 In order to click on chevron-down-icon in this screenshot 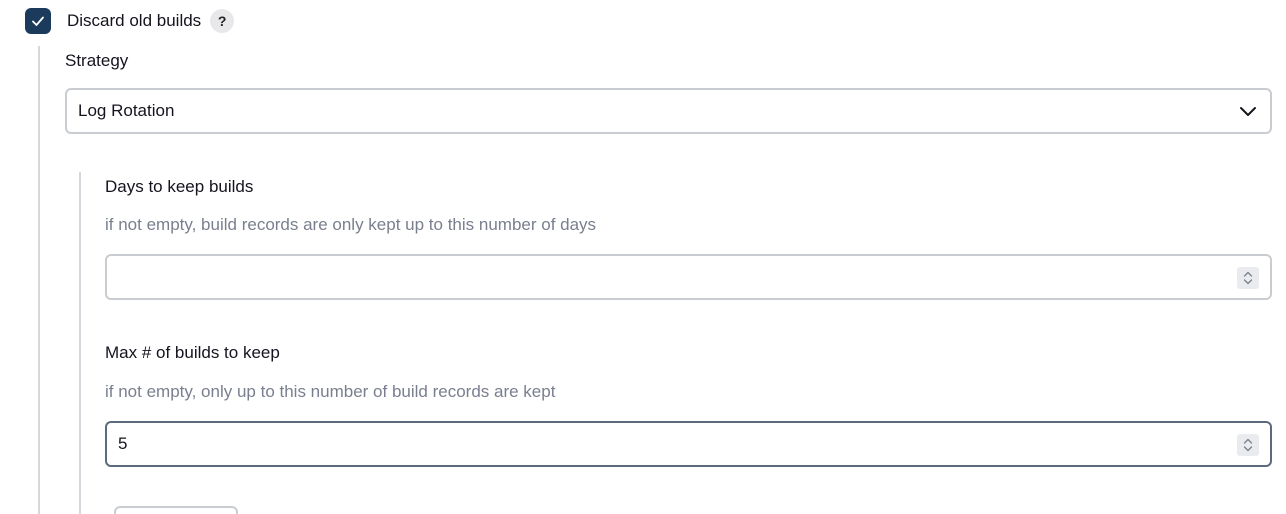, I will do `click(1248, 111)`.